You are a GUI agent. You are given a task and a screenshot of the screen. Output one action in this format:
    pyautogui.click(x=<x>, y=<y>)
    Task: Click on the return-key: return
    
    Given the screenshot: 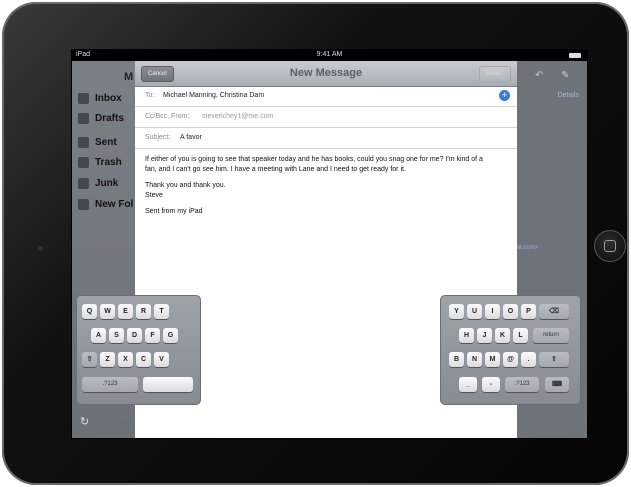 What is the action you would take?
    pyautogui.click(x=551, y=335)
    